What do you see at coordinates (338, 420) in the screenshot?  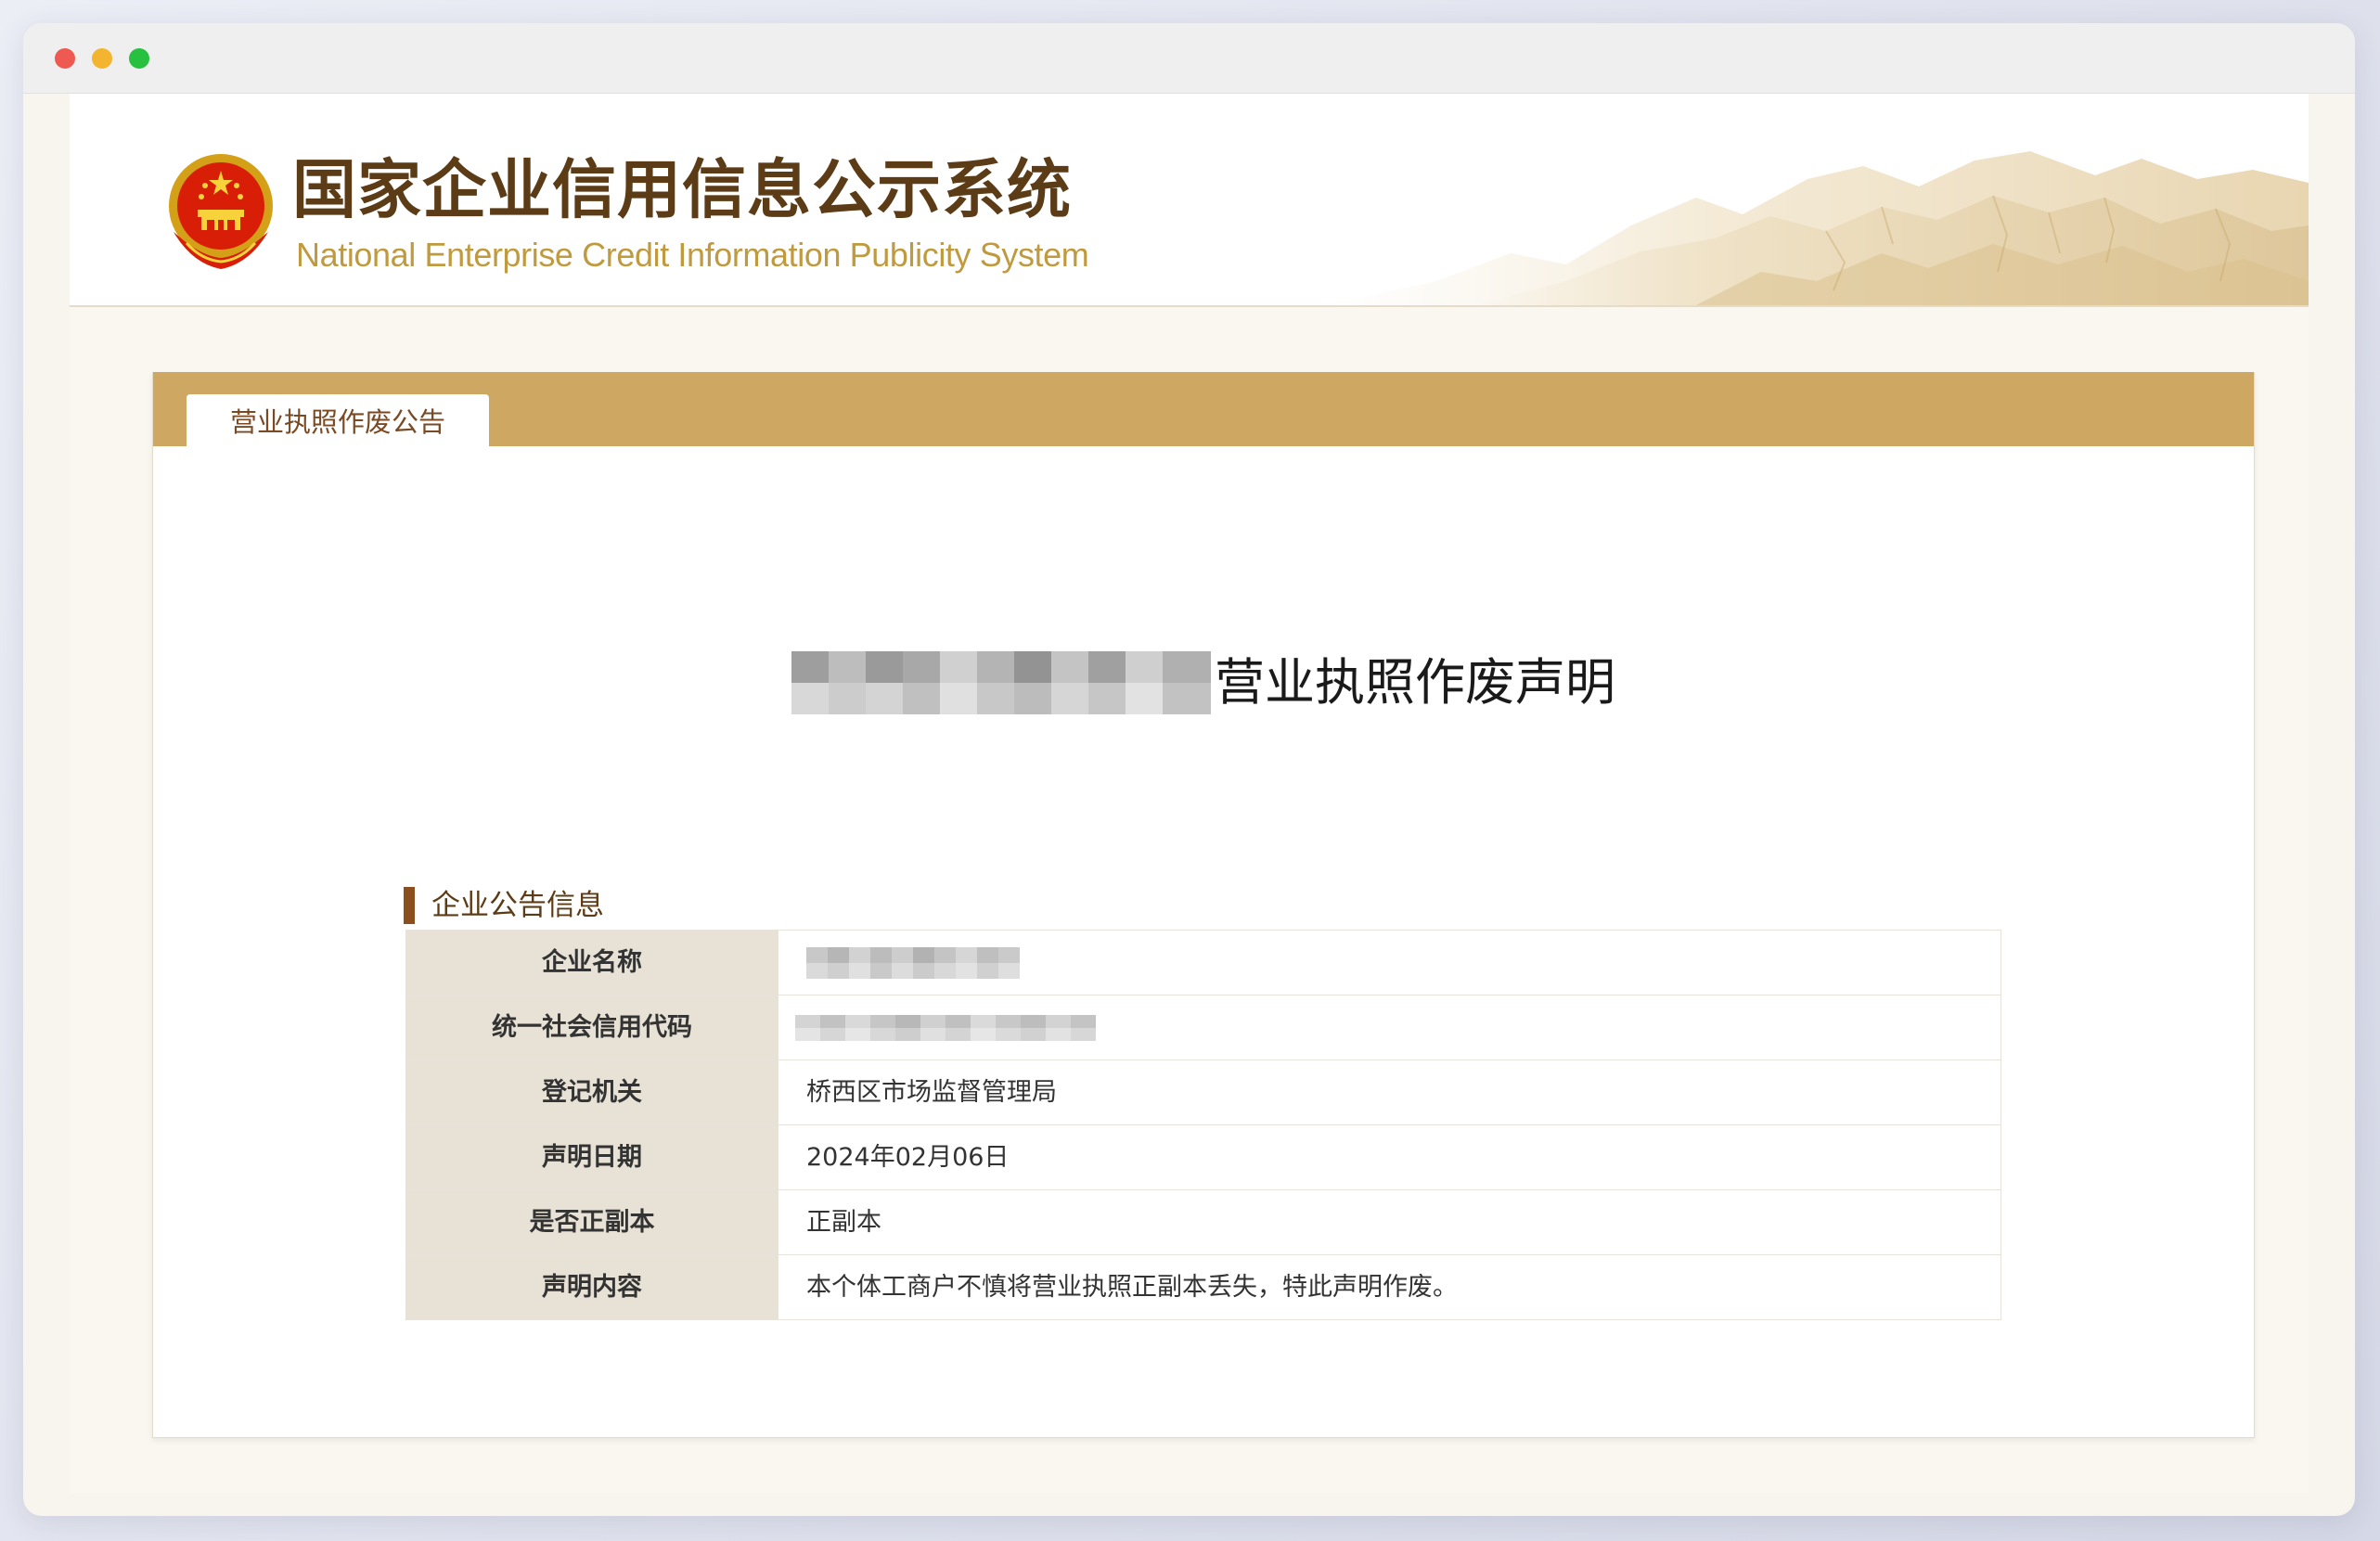 I see `tab-license-void-notice: 营业执照作废公告` at bounding box center [338, 420].